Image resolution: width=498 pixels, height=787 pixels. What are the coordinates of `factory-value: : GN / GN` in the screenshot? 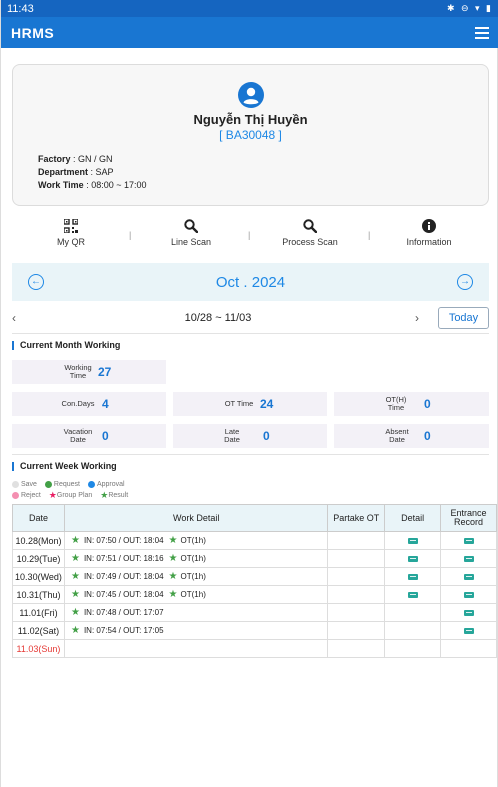 It's located at (91, 159).